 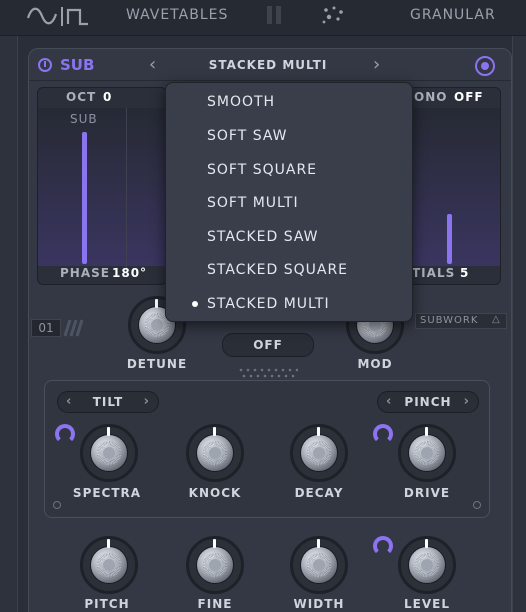 I want to click on subwork-strip: SUBWORK △, so click(x=461, y=321).